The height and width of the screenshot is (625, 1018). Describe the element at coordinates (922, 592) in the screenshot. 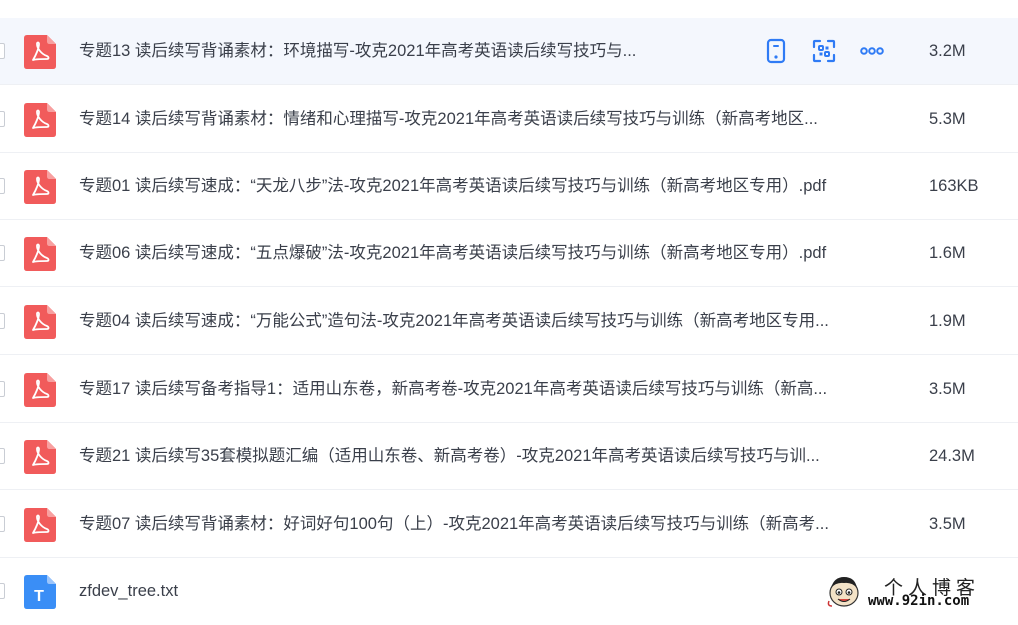

I see `watermark: 个人博客 www.92in.com` at that location.